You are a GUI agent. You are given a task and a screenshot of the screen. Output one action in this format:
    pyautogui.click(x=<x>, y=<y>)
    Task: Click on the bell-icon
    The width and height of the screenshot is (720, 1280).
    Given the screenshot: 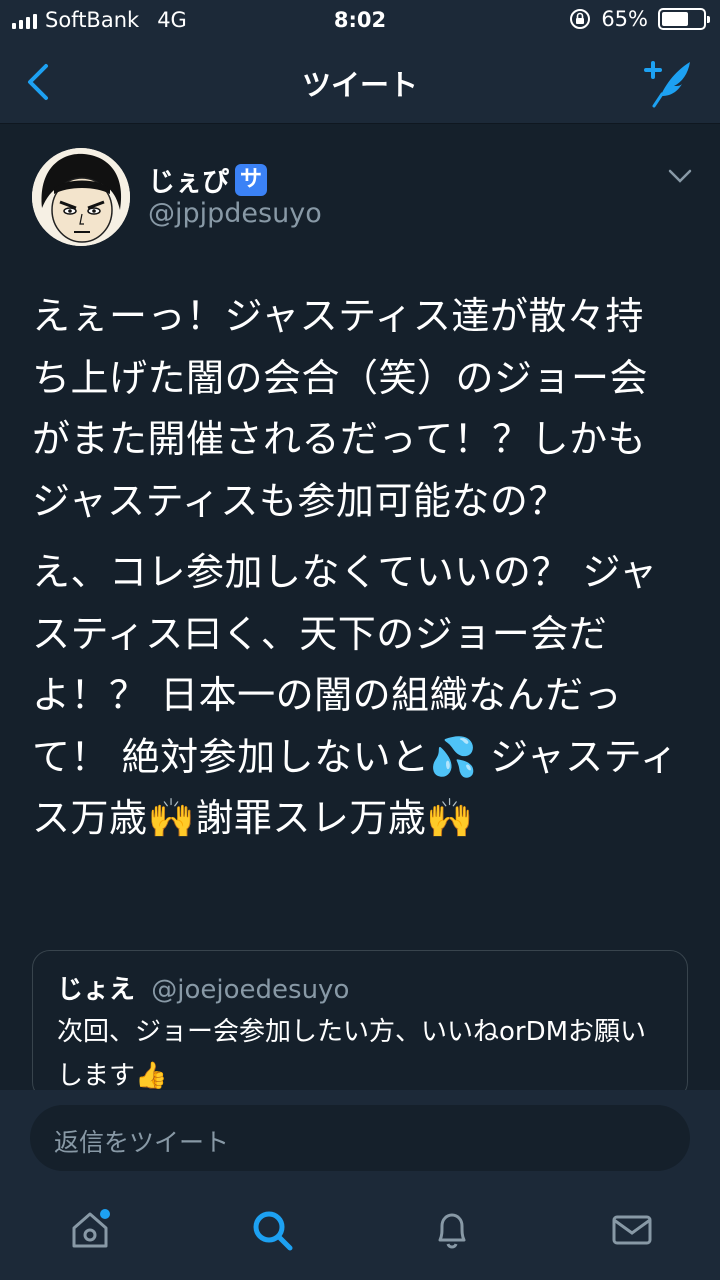 What is the action you would take?
    pyautogui.click(x=452, y=1230)
    